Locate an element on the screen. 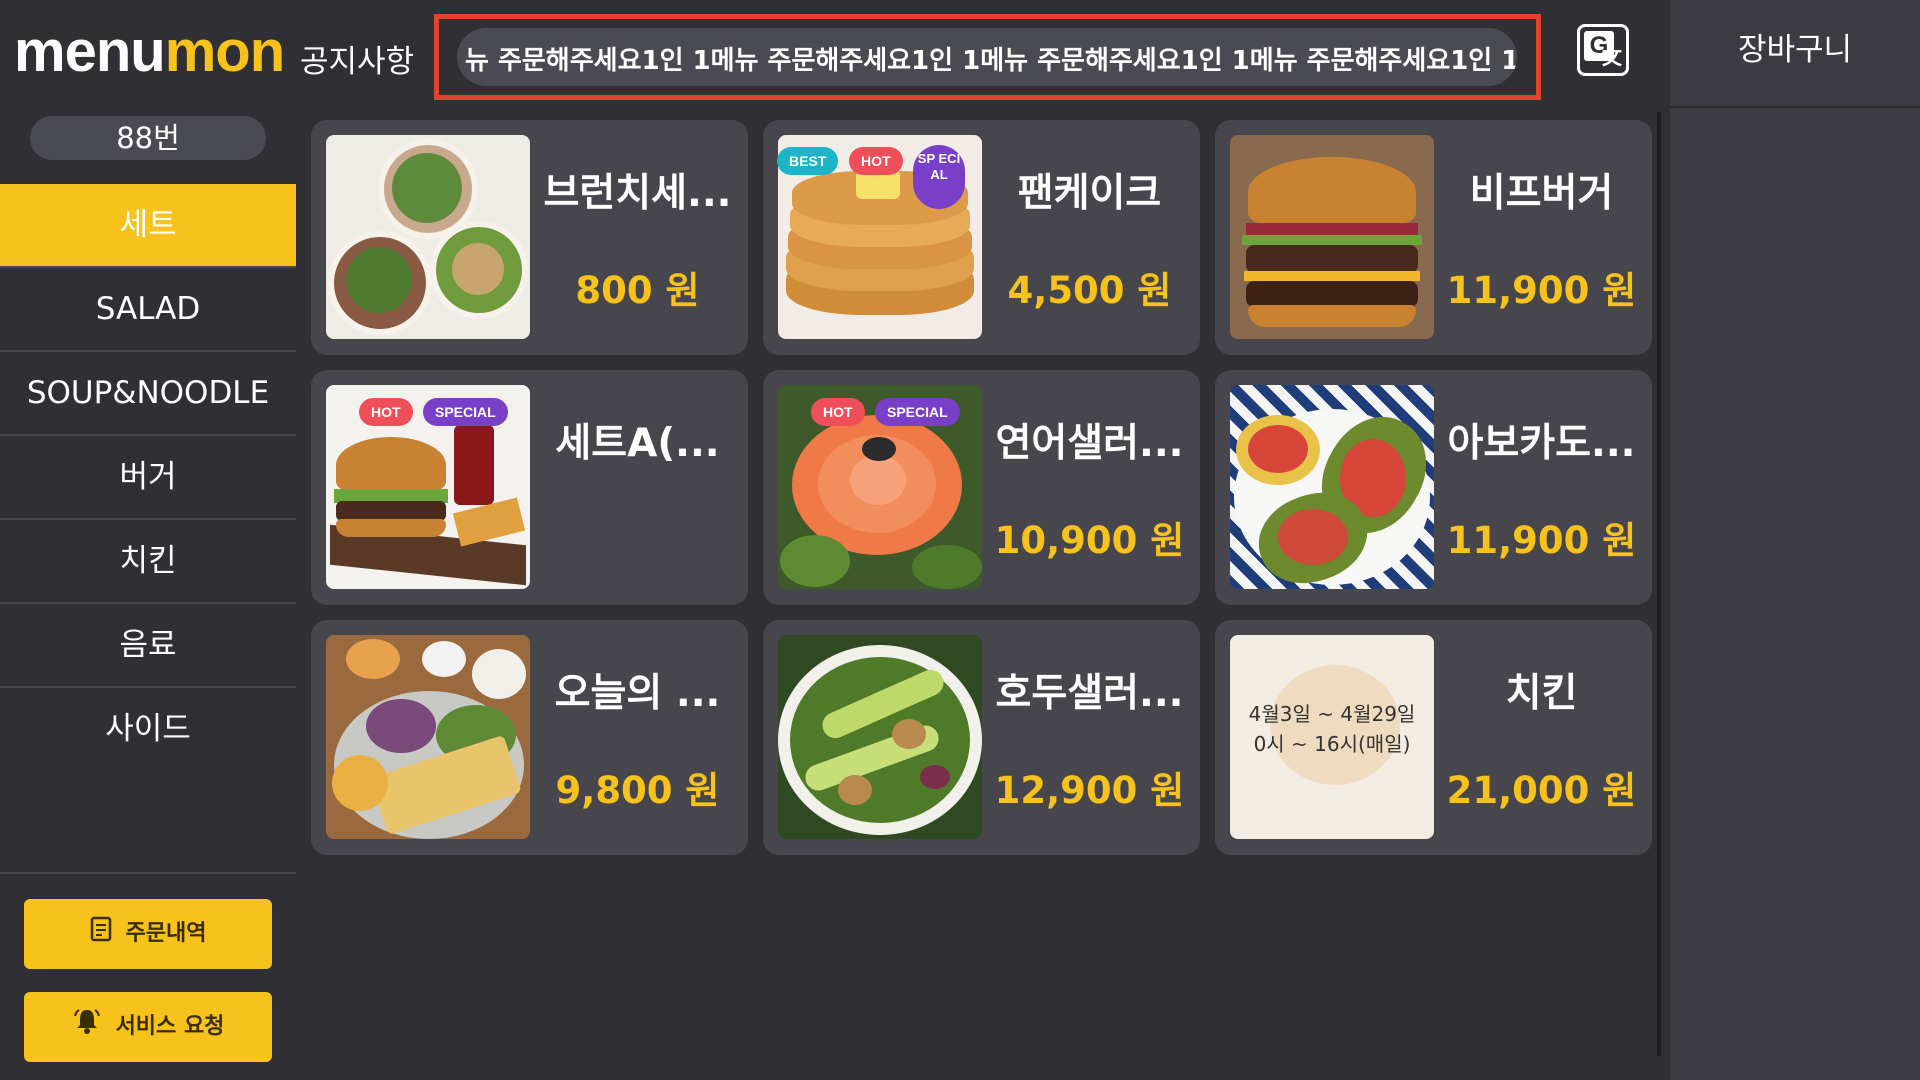  menumon-logo: menumon is located at coordinates (149, 52).